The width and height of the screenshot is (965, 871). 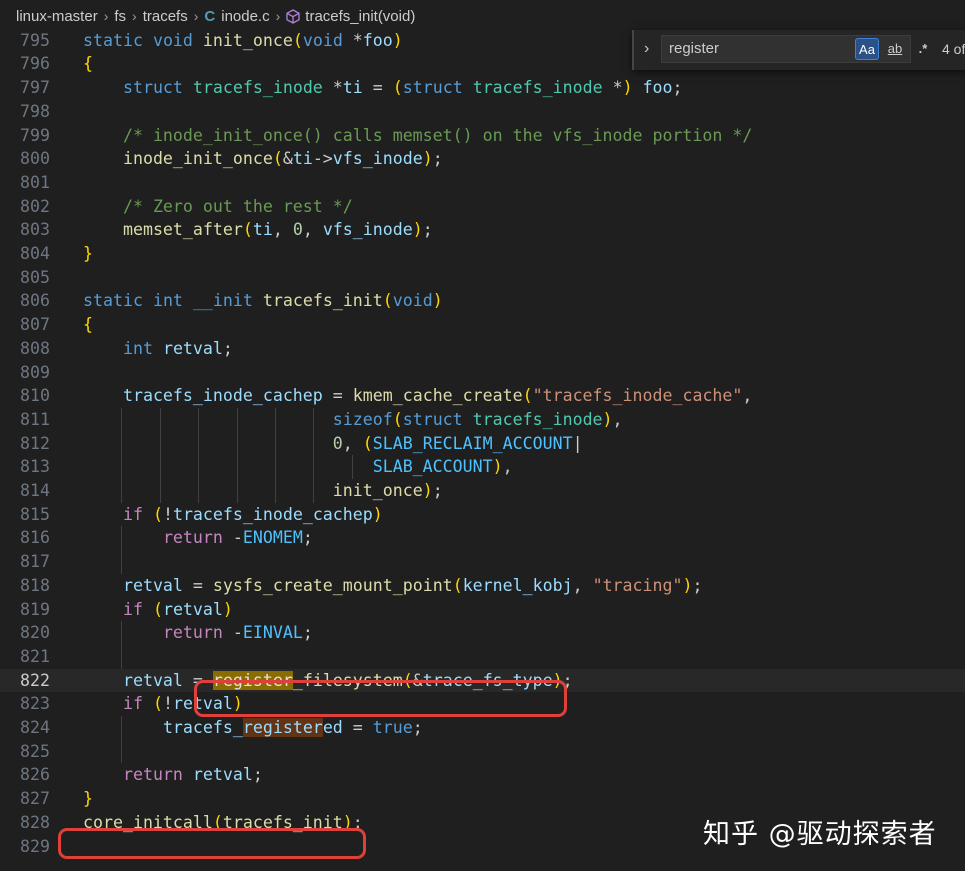 I want to click on line-number: 820, so click(x=25, y=633).